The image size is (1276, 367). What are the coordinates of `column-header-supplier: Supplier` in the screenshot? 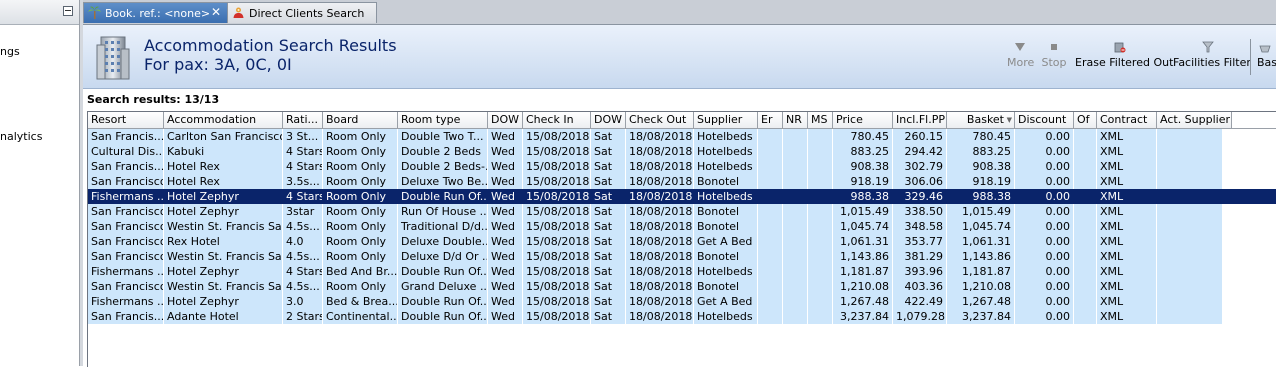 It's located at (726, 120).